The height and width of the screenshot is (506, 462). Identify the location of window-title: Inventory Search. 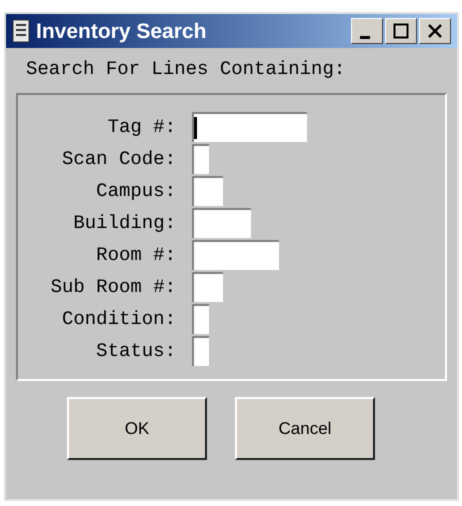
(121, 31).